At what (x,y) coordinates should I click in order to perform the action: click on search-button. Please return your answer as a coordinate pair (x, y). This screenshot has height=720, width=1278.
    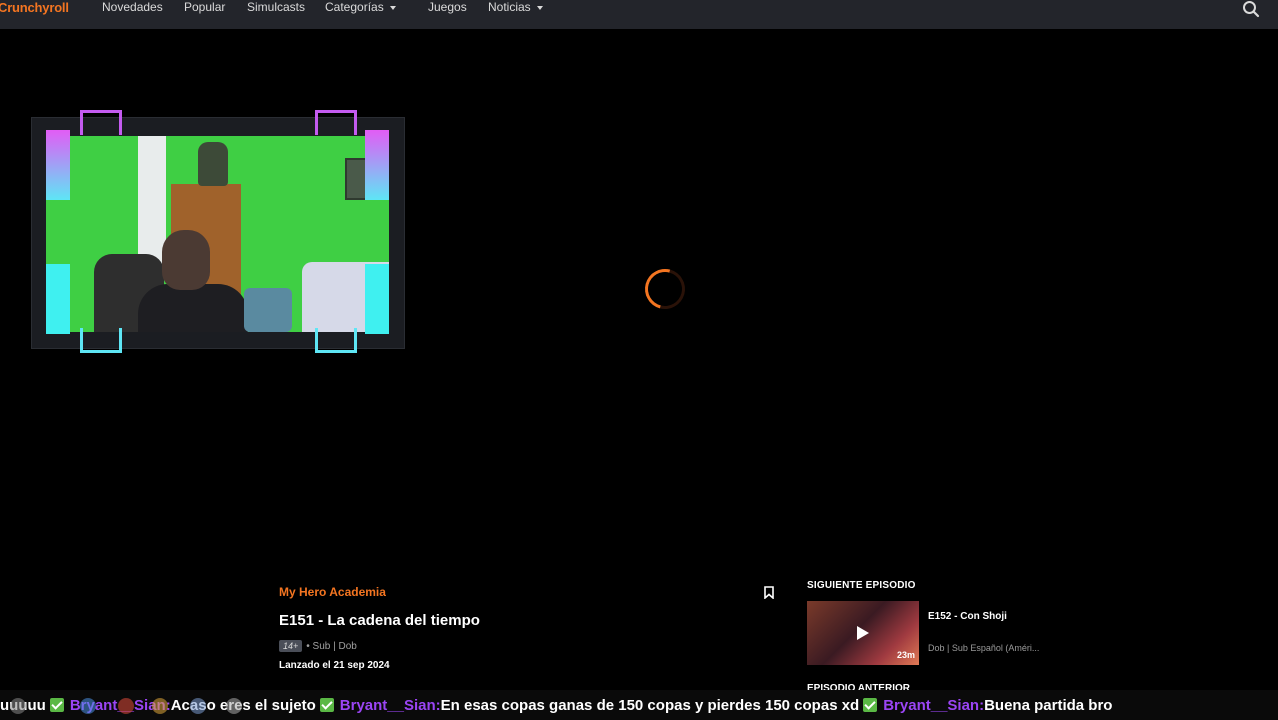
    Looking at the image, I should click on (1251, 9).